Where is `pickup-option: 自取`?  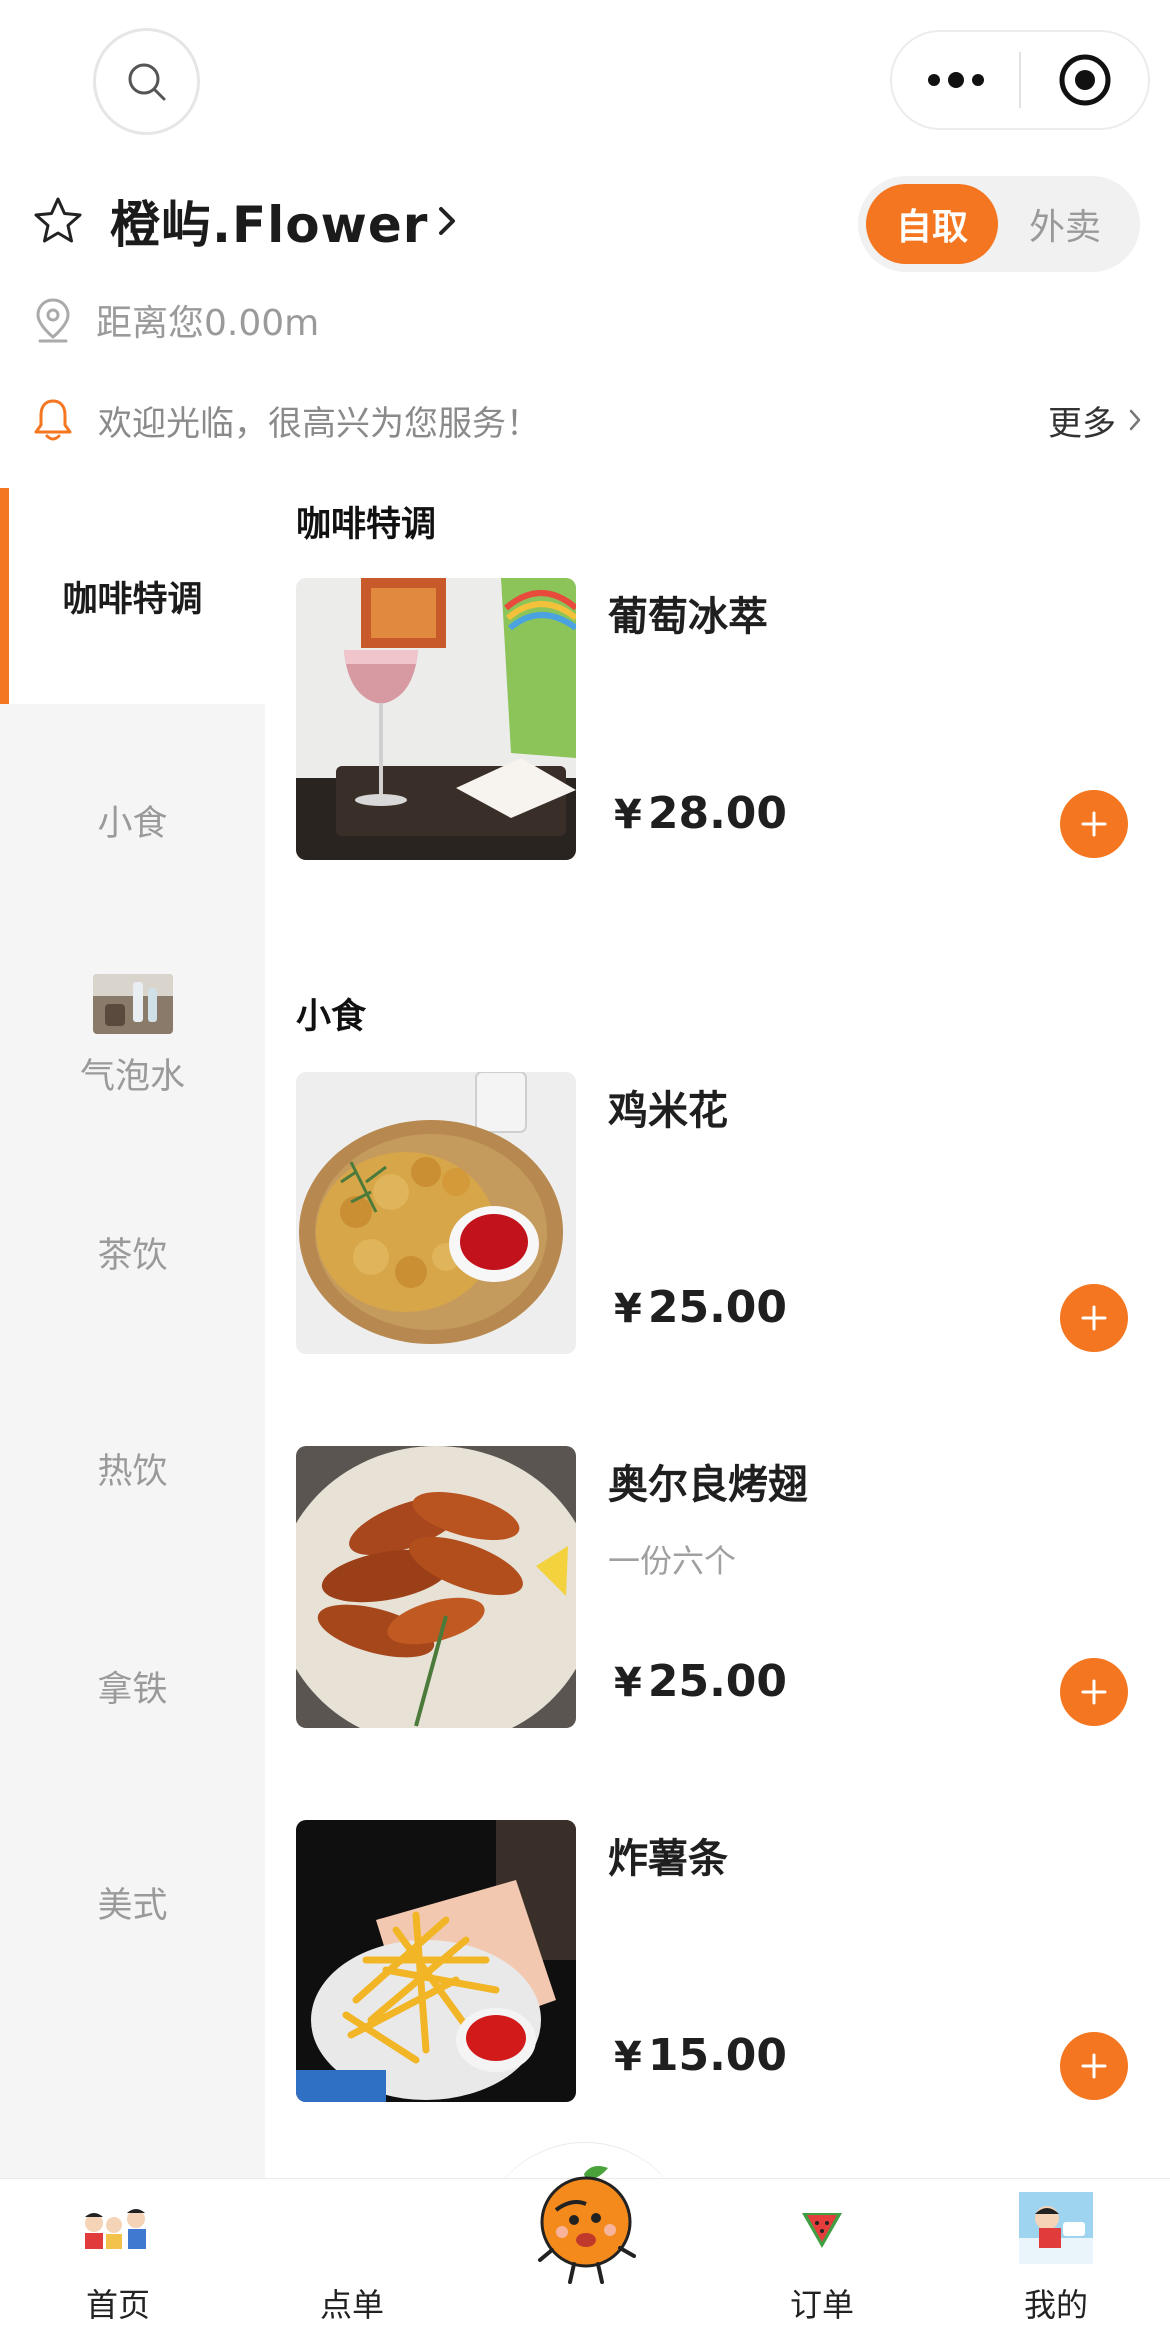 pickup-option: 自取 is located at coordinates (932, 224).